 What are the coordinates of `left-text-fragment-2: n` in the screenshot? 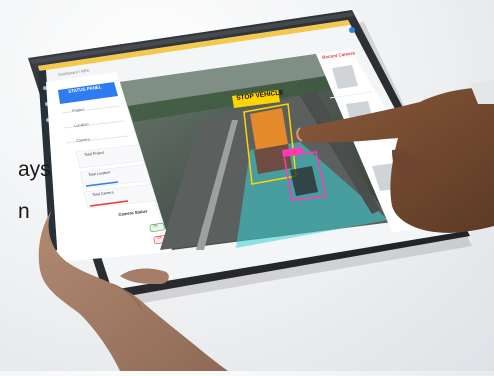 It's located at (24, 211).